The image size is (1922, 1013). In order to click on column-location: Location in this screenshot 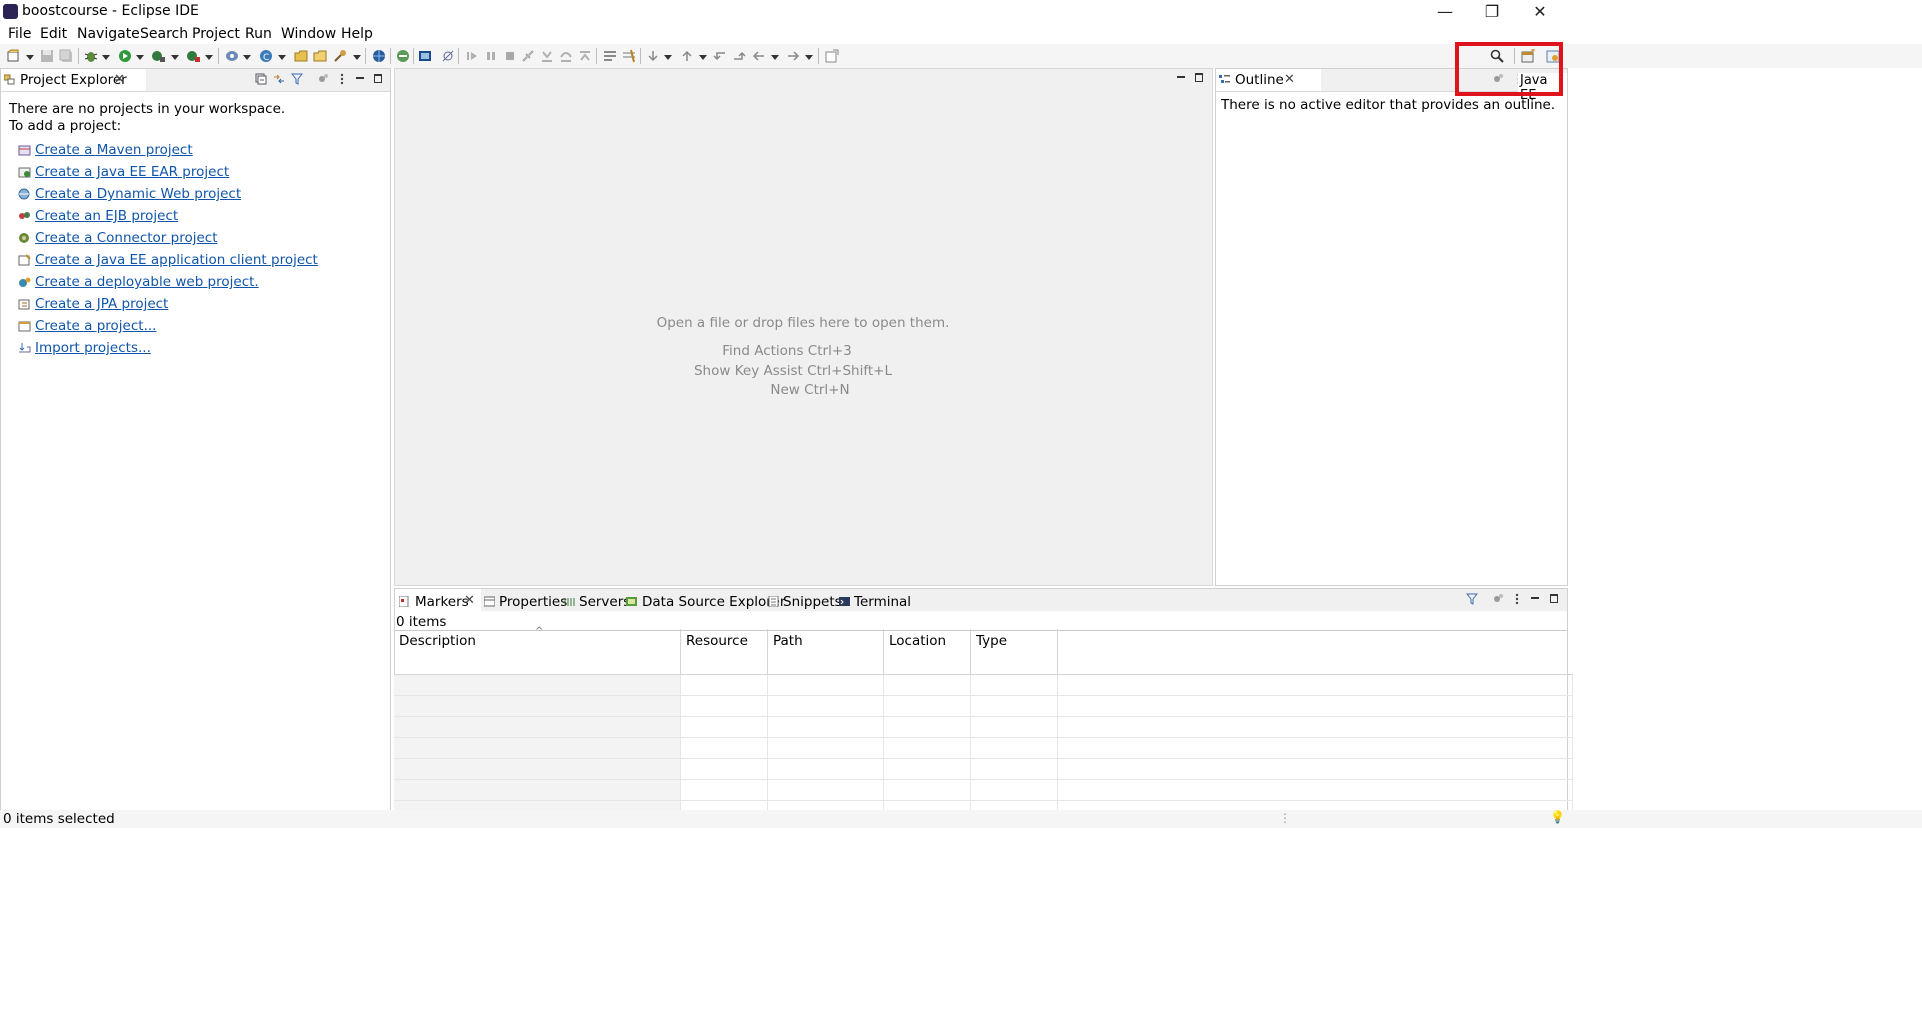, I will do `click(927, 652)`.